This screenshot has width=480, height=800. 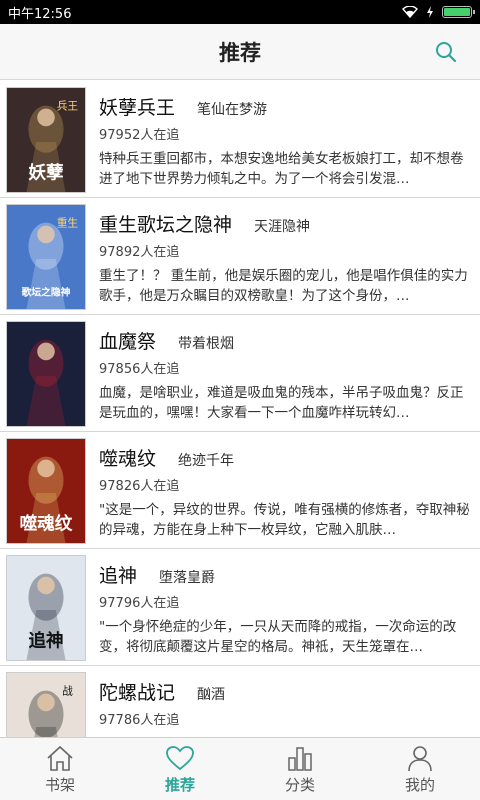 I want to click on svg-text: 噬魂纹, so click(x=46, y=523).